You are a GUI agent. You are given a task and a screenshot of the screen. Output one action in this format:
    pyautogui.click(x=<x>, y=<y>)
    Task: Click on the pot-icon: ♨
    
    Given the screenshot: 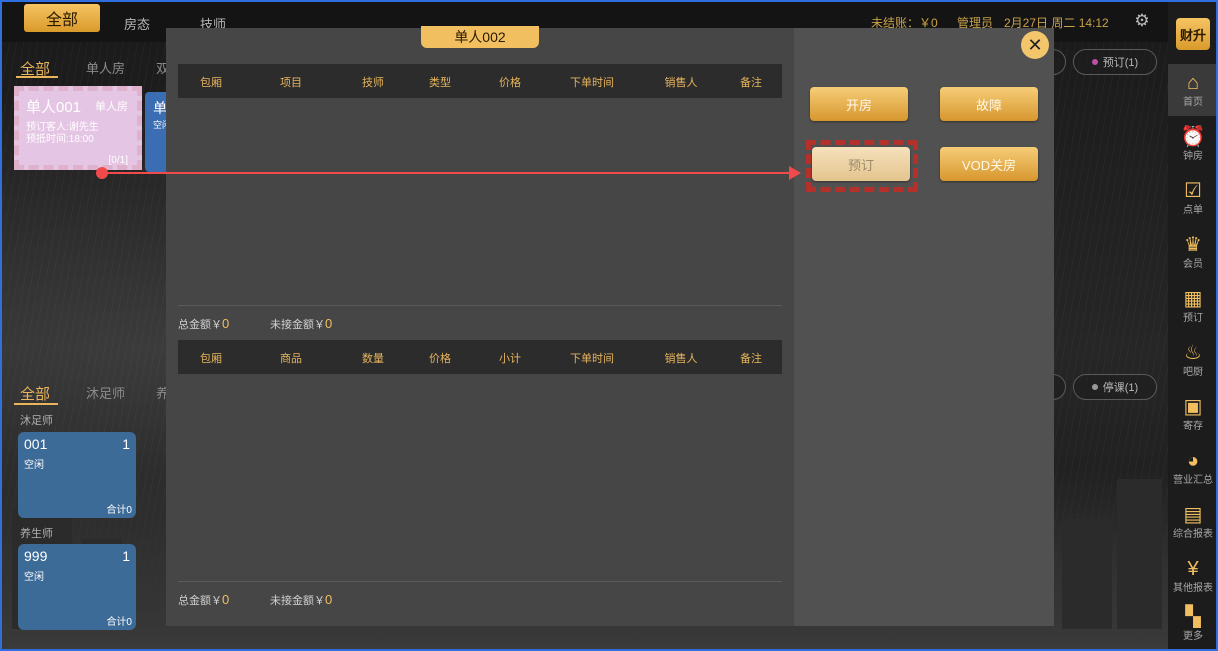 What is the action you would take?
    pyautogui.click(x=1193, y=353)
    